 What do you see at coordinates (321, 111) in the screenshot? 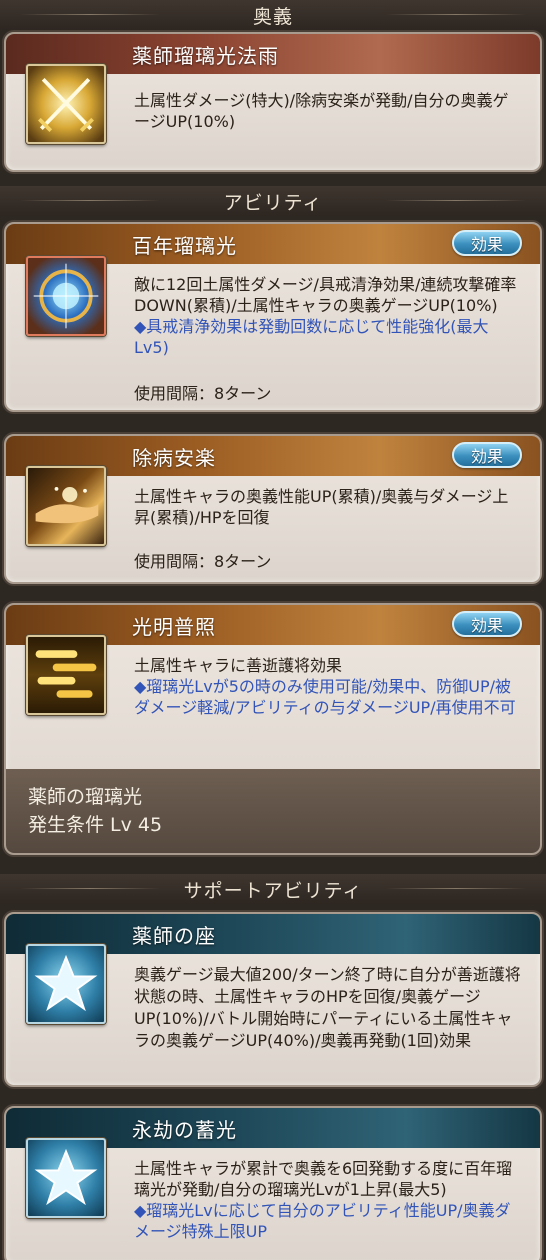
I see `ougi-description: 土属性ダメージ(特大)/除病安楽が発動/自分の奥義ゲージUP(10%)` at bounding box center [321, 111].